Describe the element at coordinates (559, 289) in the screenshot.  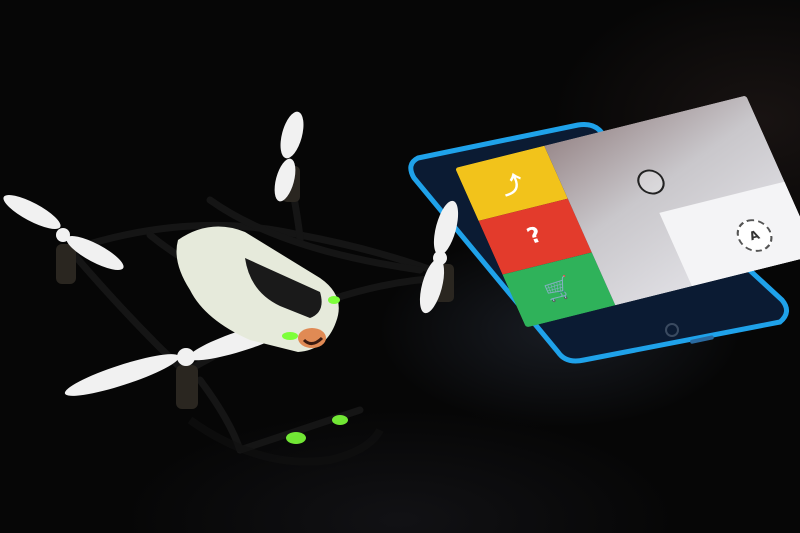
I see `cart-icon: 🛒` at that location.